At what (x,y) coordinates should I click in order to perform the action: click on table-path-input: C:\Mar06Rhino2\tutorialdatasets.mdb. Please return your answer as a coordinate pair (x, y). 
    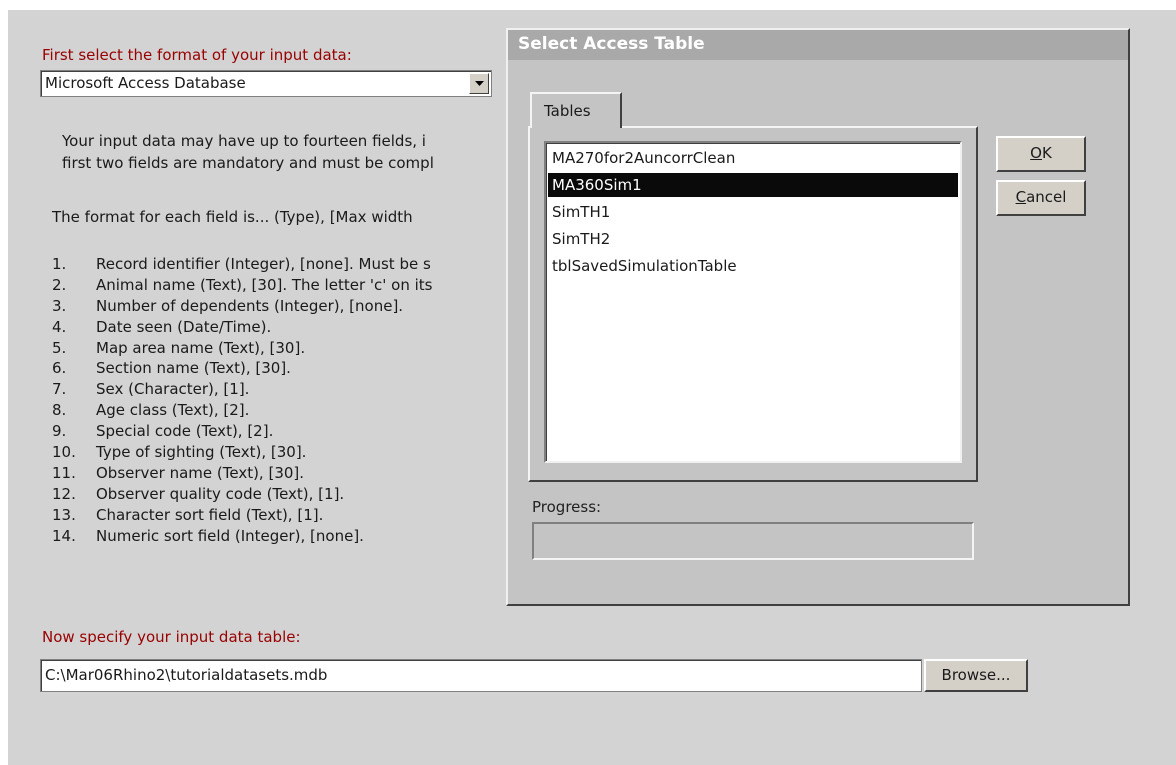
    Looking at the image, I should click on (481, 675).